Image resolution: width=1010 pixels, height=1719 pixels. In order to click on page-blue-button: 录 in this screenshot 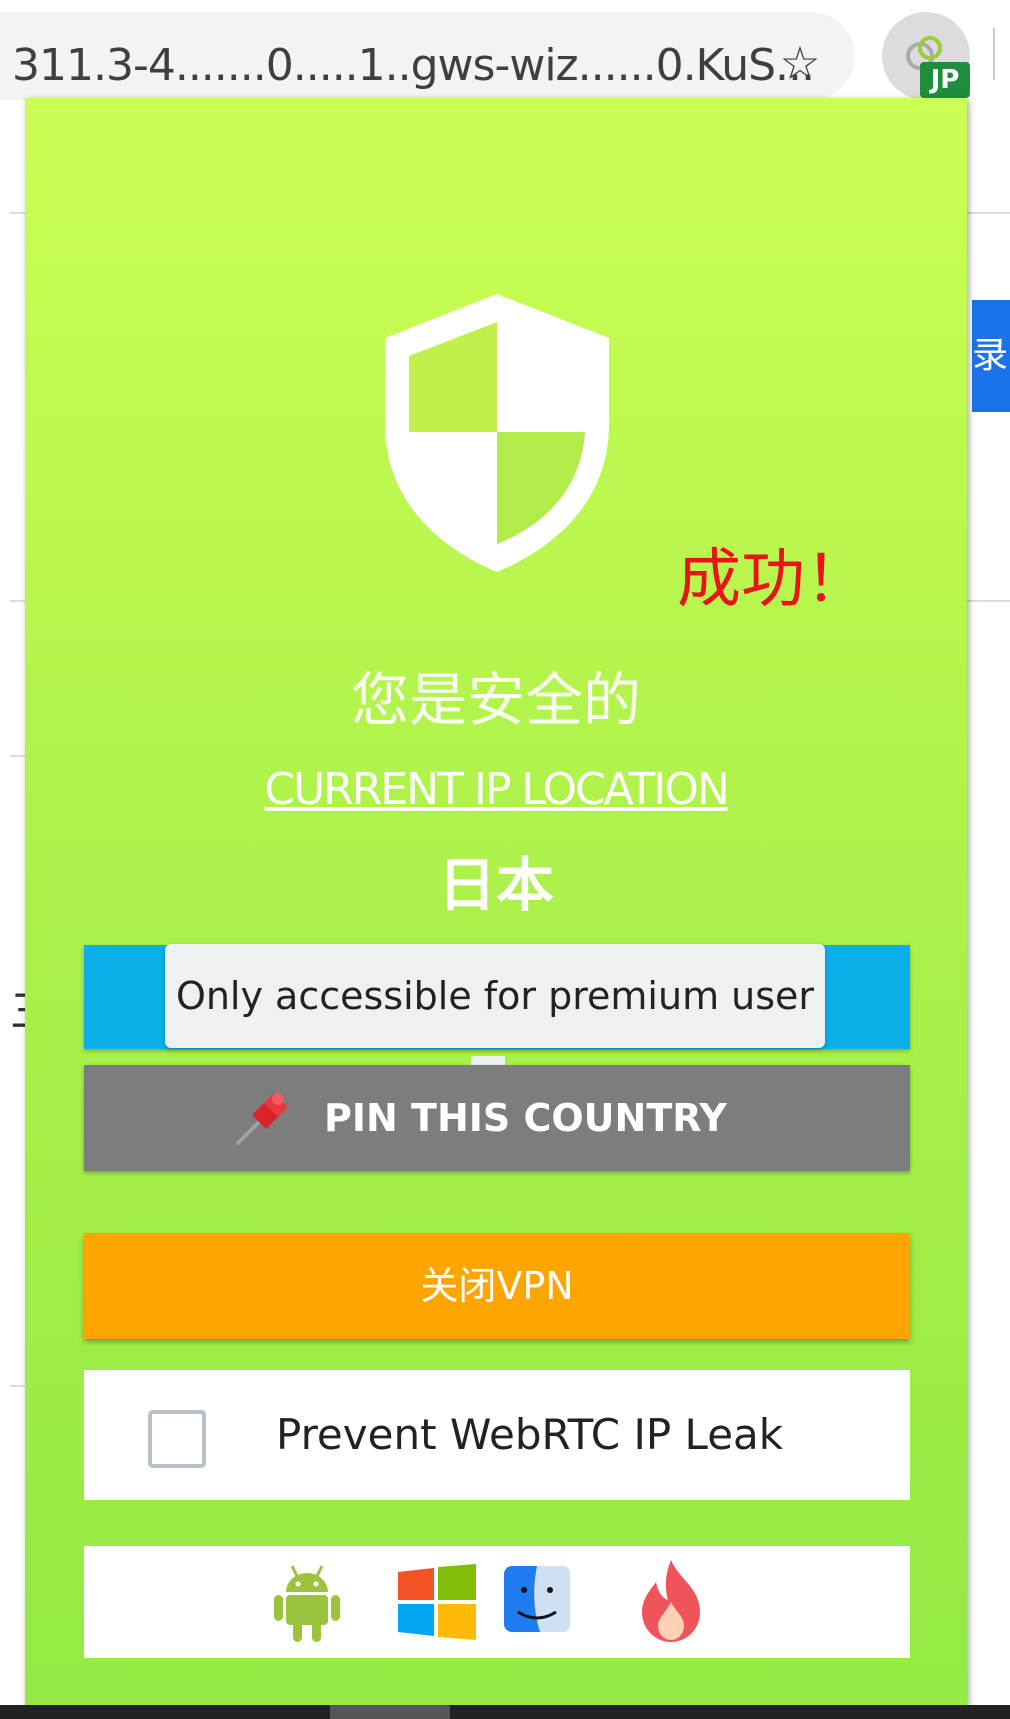, I will do `click(991, 356)`.